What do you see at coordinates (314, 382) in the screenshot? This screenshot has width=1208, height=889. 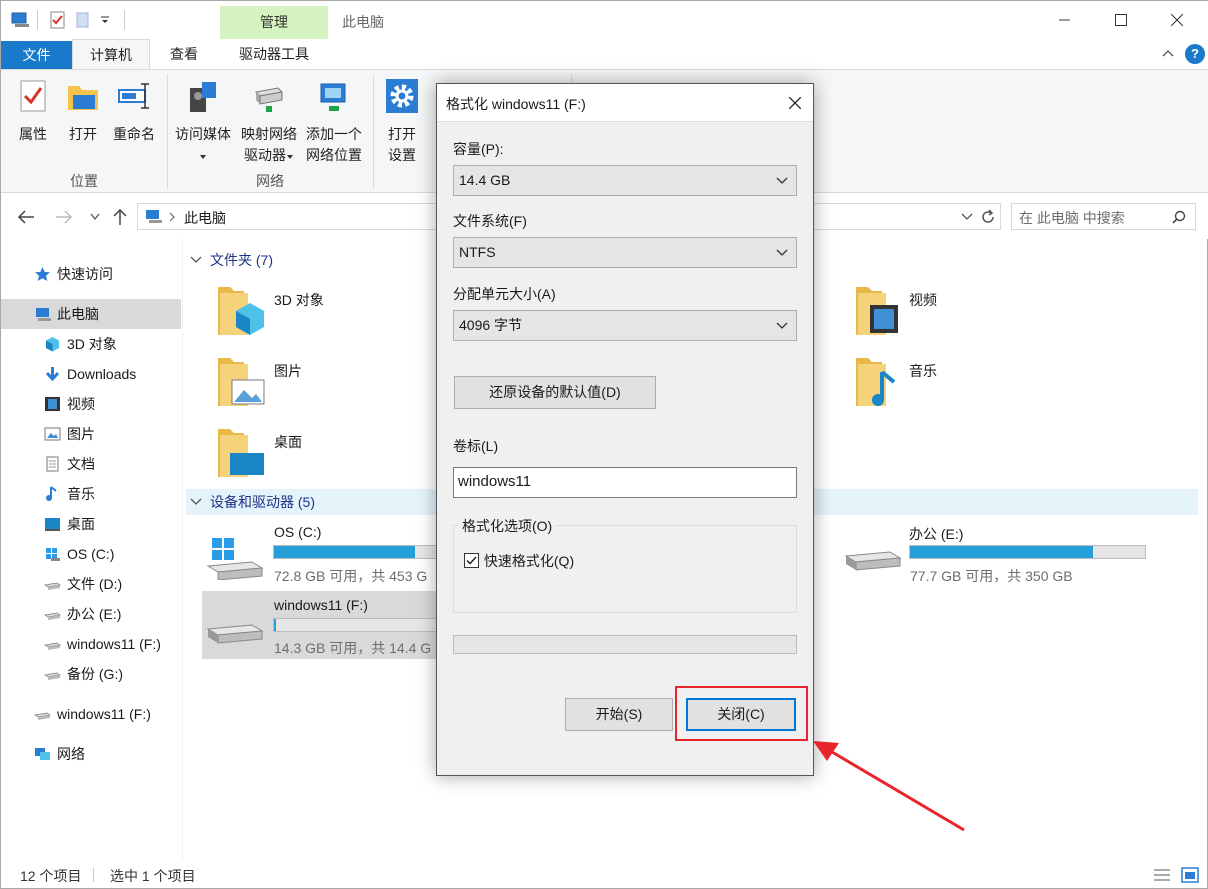 I see `folder-pictures: 图片` at bounding box center [314, 382].